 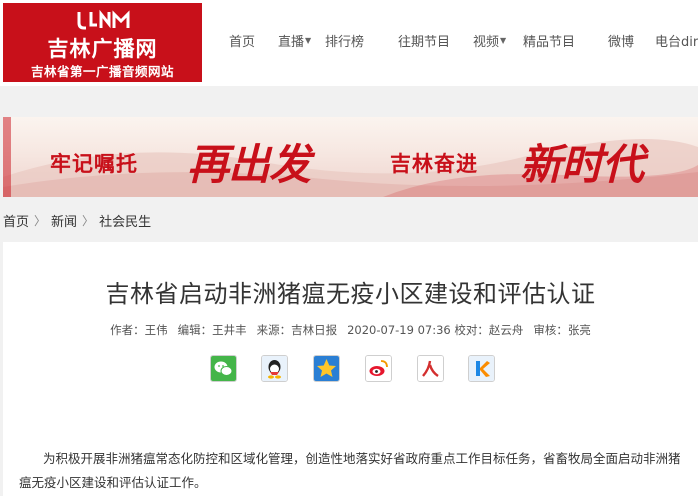 I want to click on nav-item-weibo: 微博, so click(x=621, y=40).